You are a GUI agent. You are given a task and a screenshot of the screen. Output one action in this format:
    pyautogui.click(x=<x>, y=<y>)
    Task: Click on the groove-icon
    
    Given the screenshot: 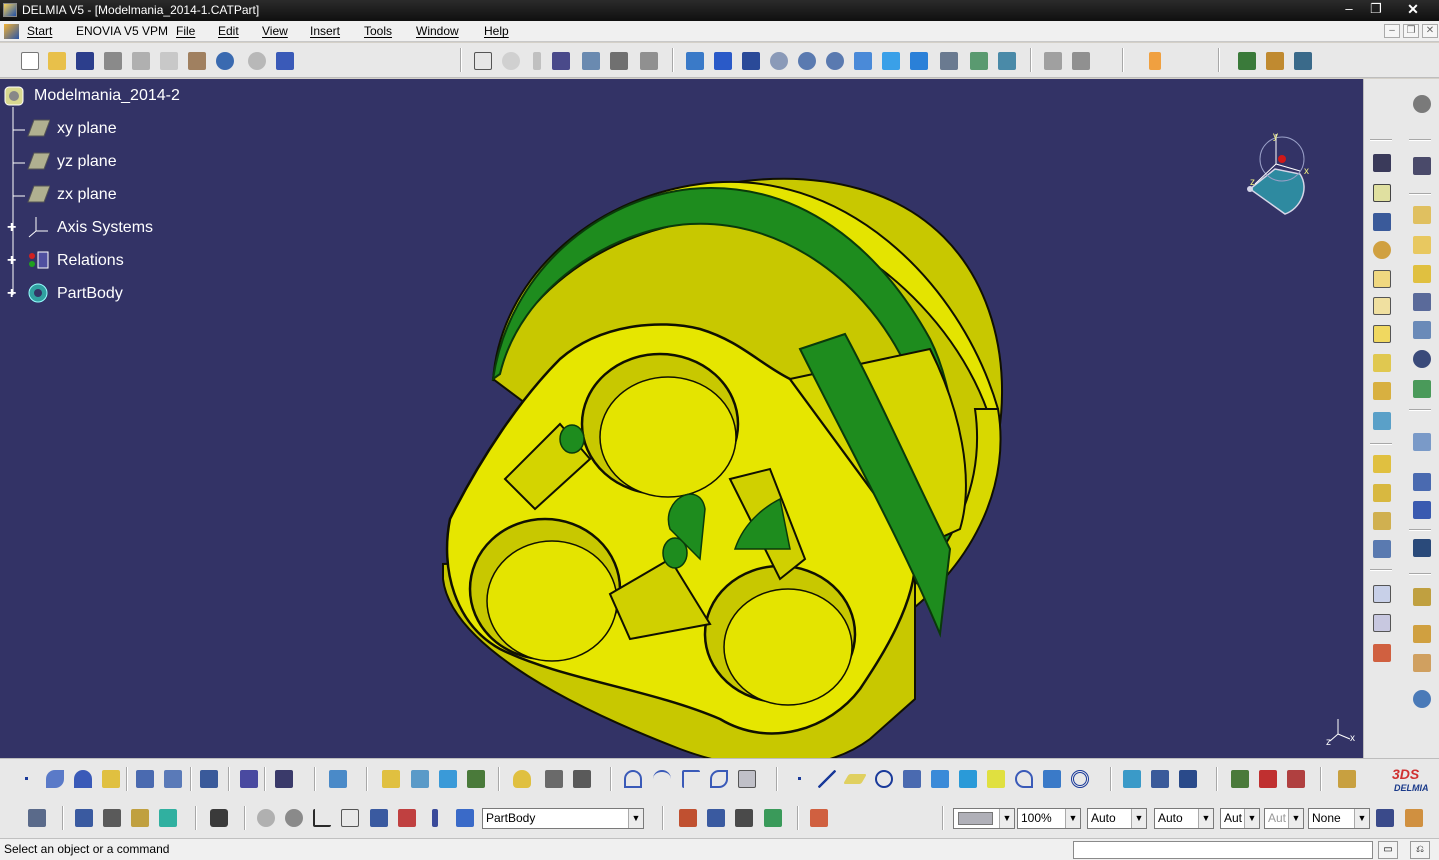 What is the action you would take?
    pyautogui.click(x=1382, y=279)
    